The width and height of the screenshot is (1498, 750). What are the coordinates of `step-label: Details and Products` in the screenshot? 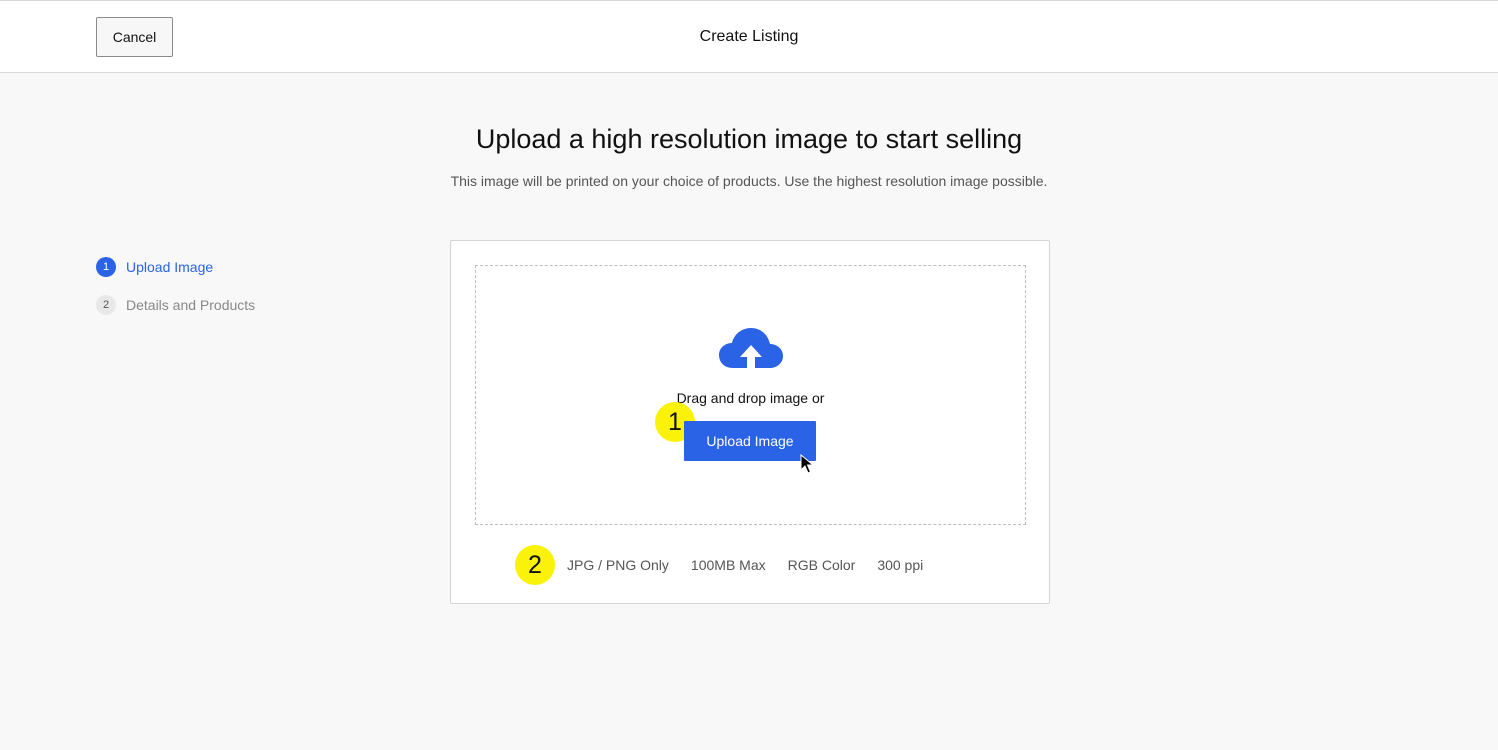 It's located at (191, 305).